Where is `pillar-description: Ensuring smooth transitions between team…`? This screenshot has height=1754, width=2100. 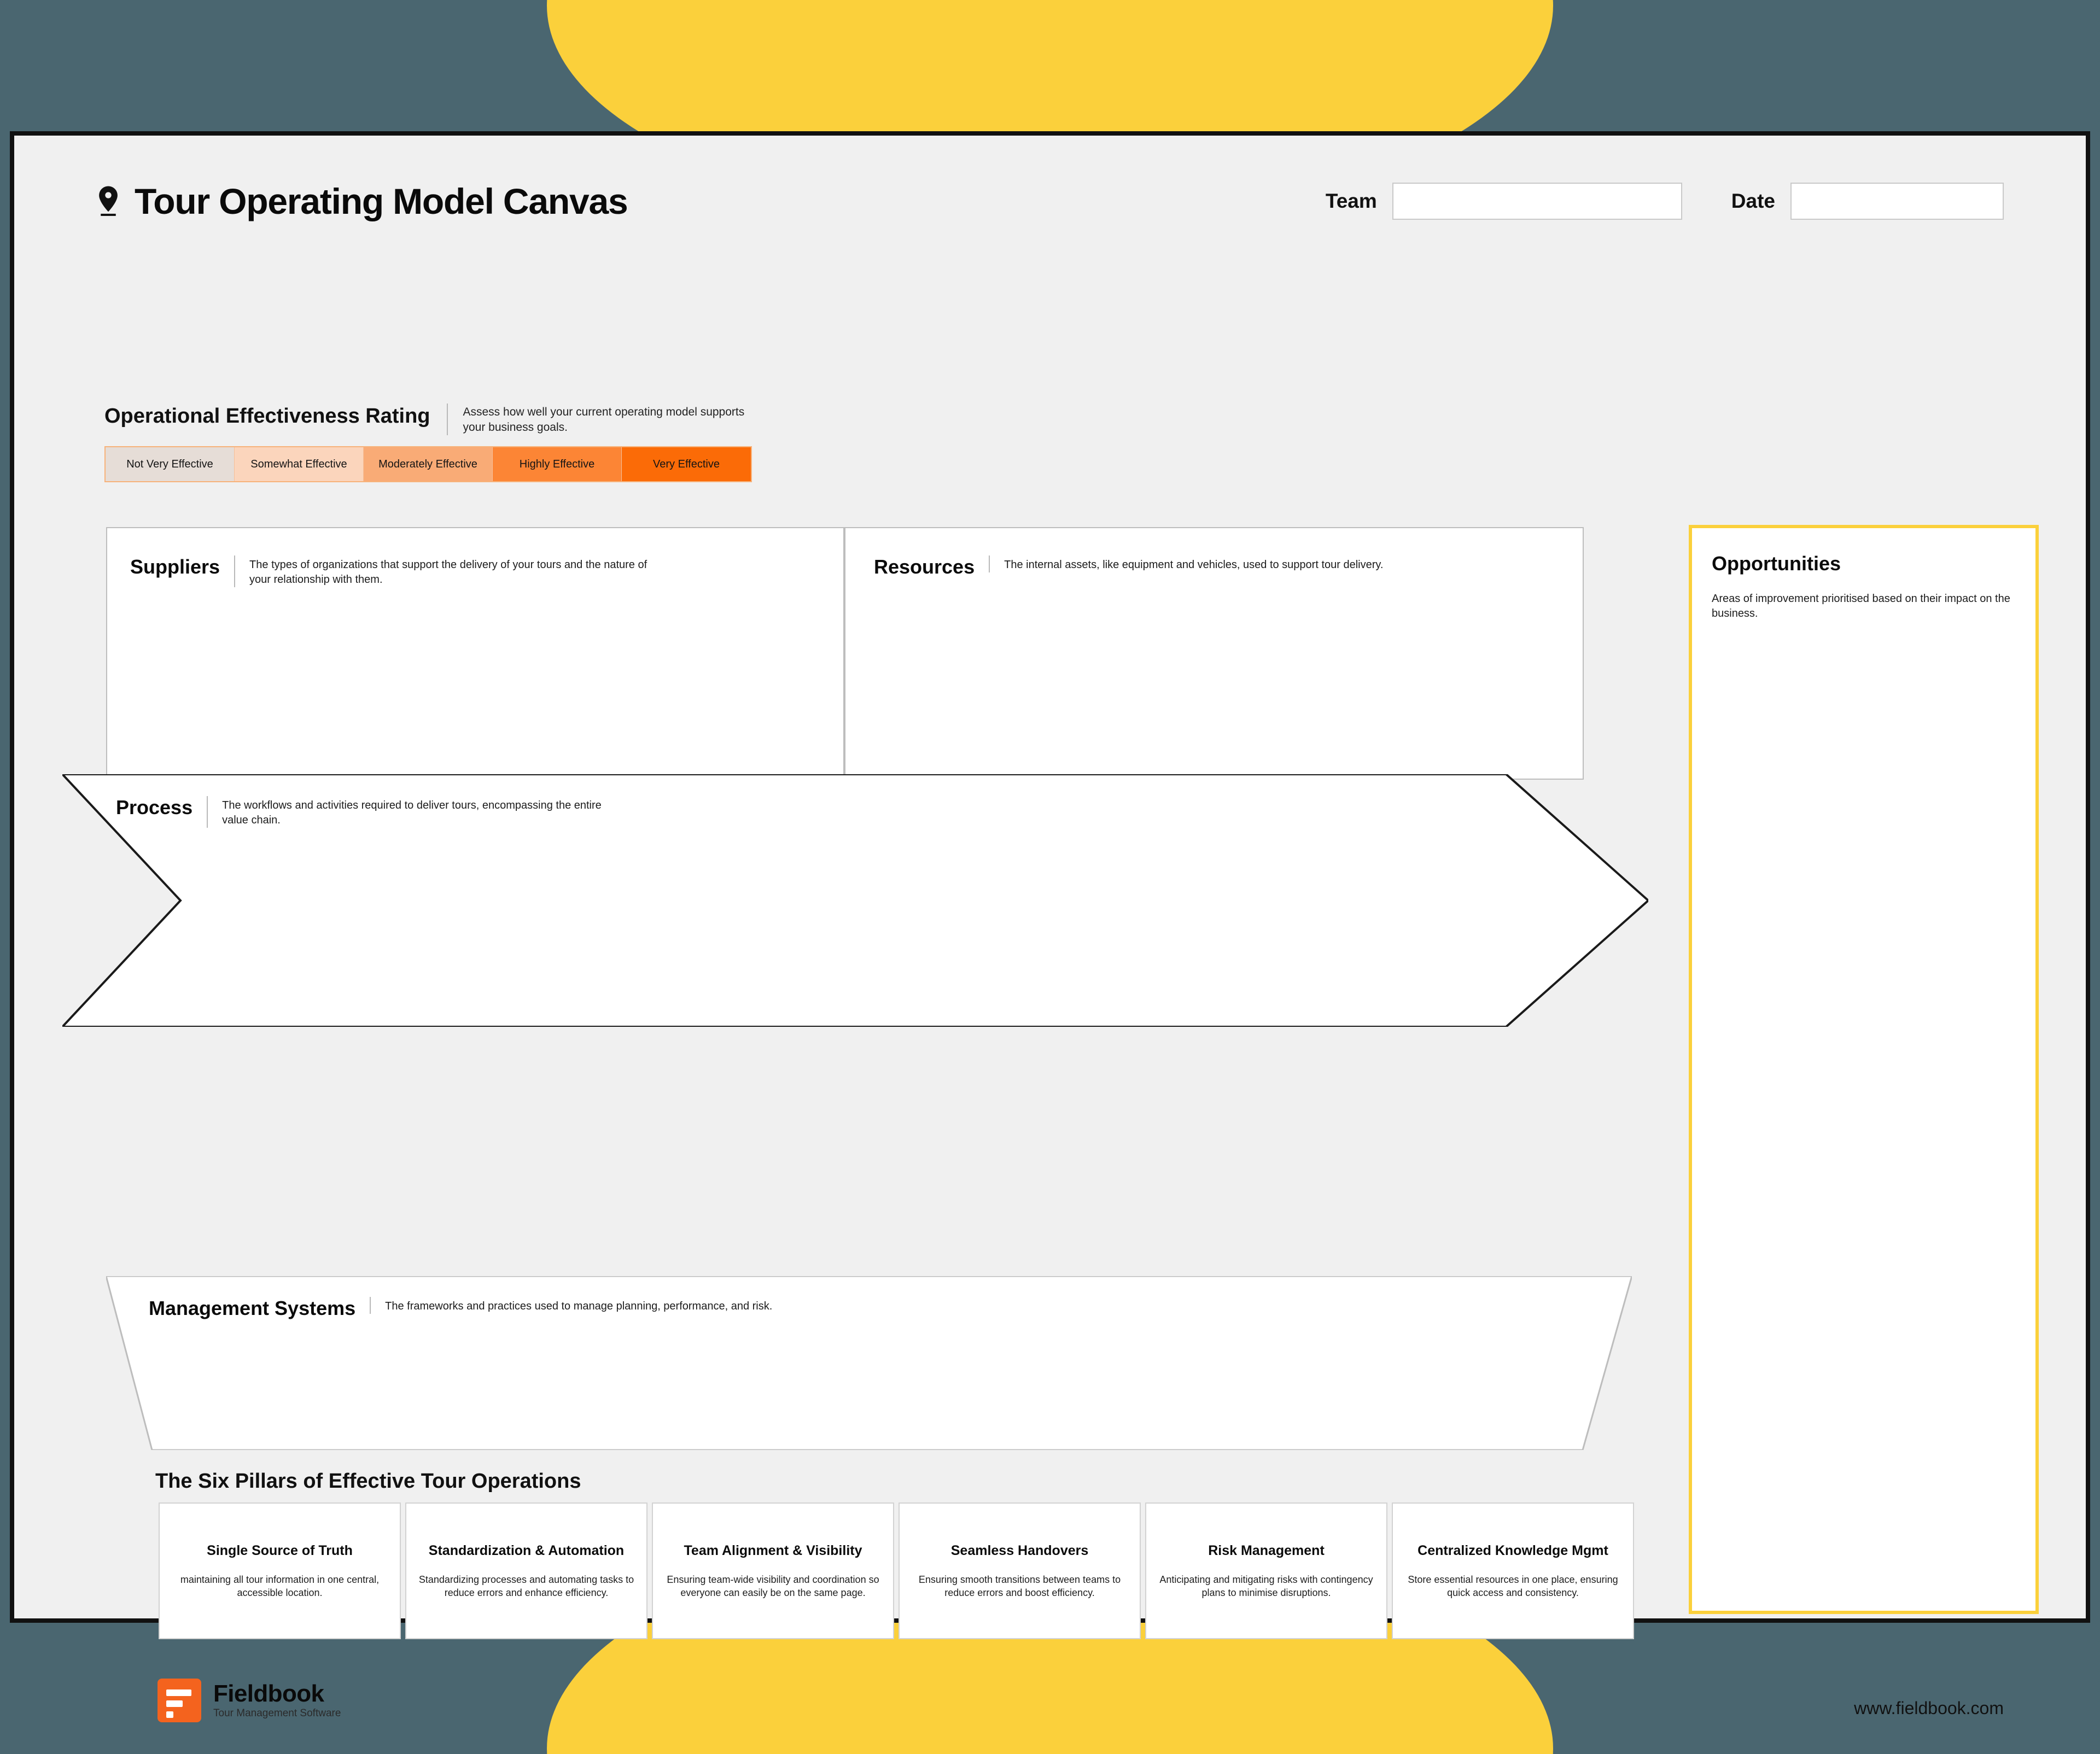
pillar-description: Ensuring smooth transitions between team… is located at coordinates (1019, 1586).